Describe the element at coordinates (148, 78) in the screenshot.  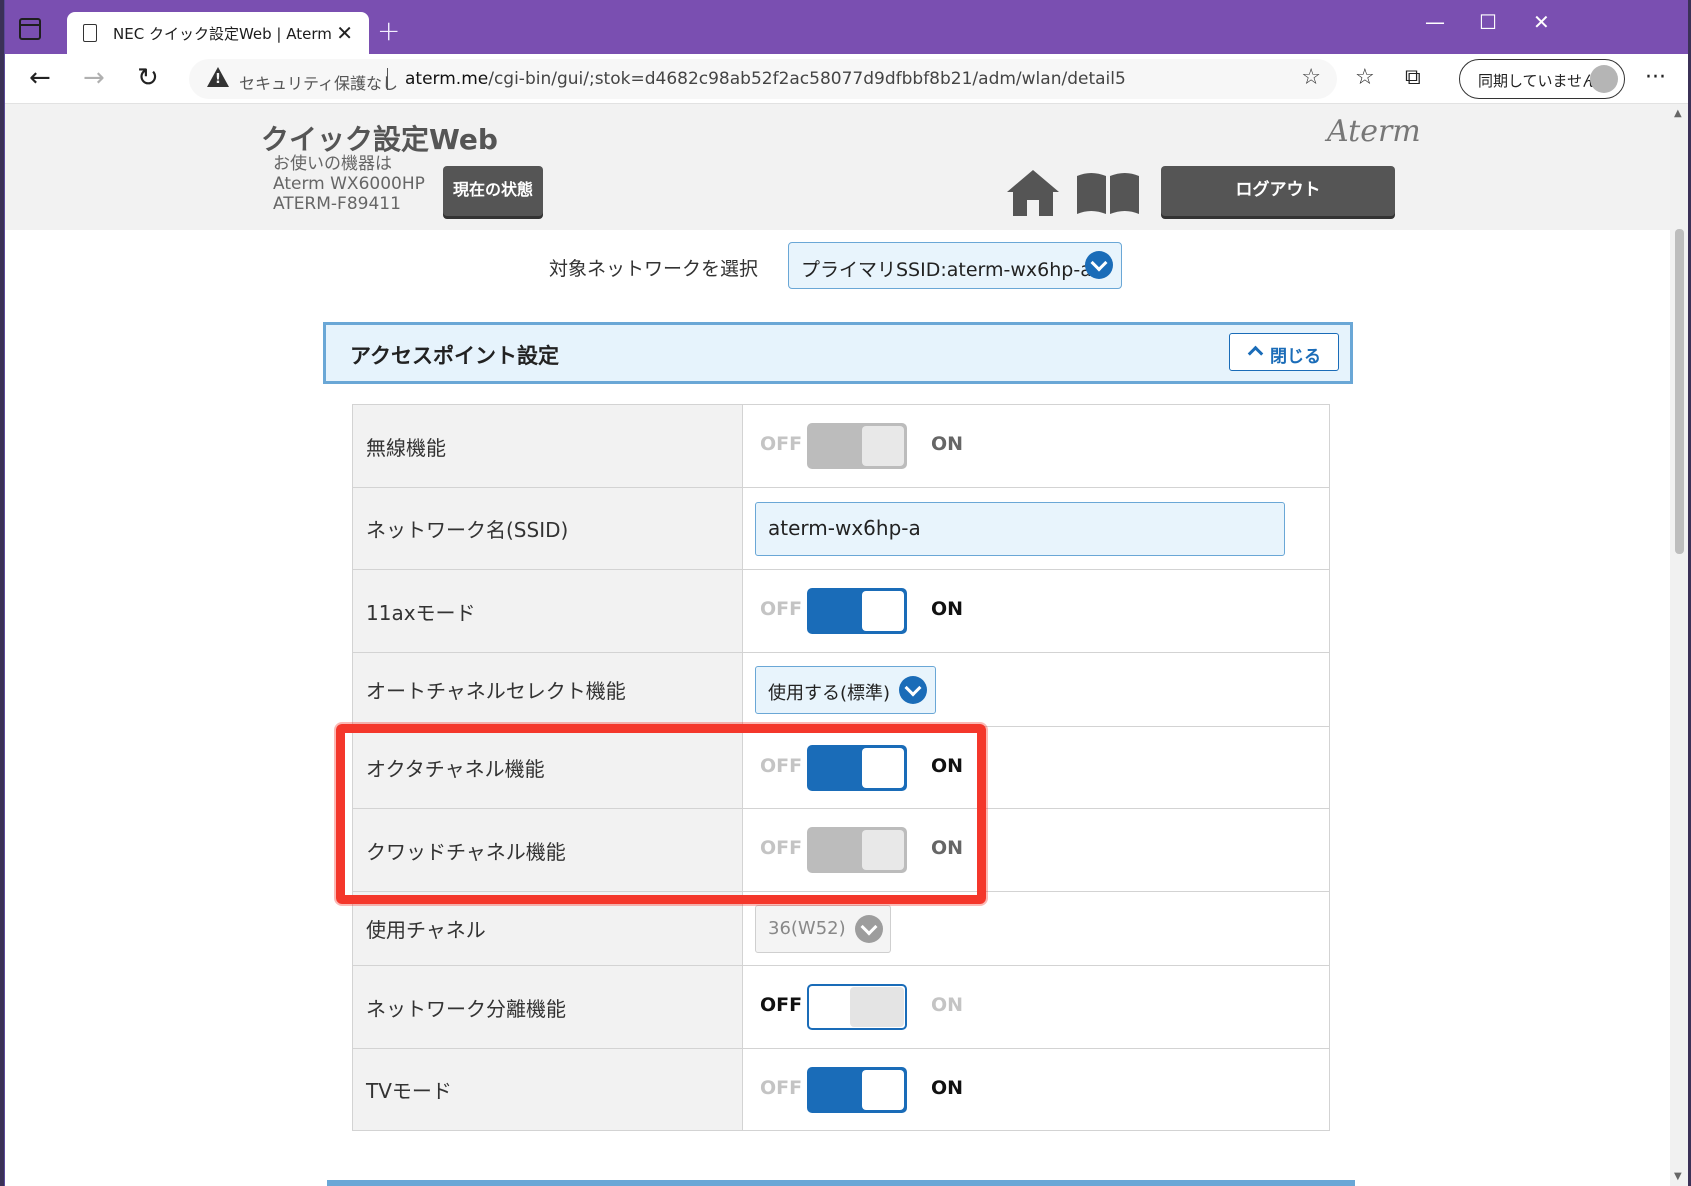
I see `refresh-icon: ↻` at that location.